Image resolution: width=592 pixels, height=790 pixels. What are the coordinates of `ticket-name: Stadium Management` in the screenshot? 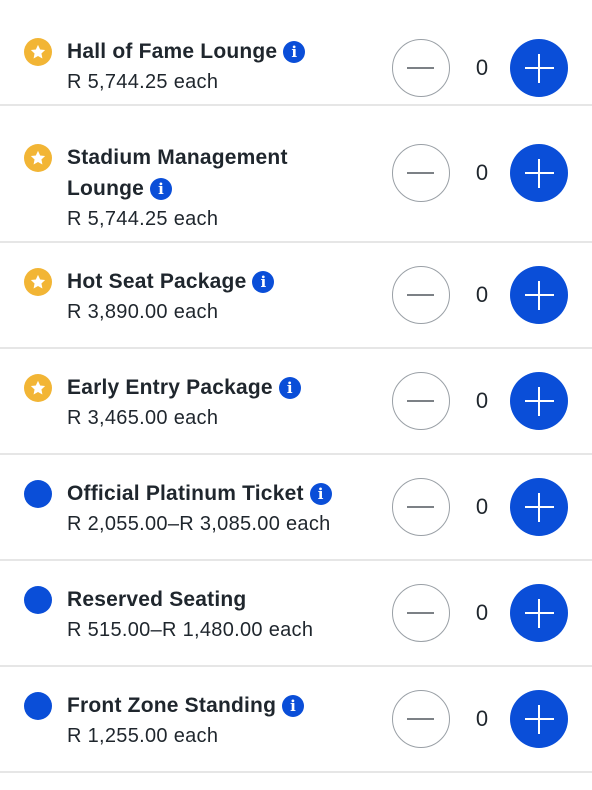 It's located at (177, 157).